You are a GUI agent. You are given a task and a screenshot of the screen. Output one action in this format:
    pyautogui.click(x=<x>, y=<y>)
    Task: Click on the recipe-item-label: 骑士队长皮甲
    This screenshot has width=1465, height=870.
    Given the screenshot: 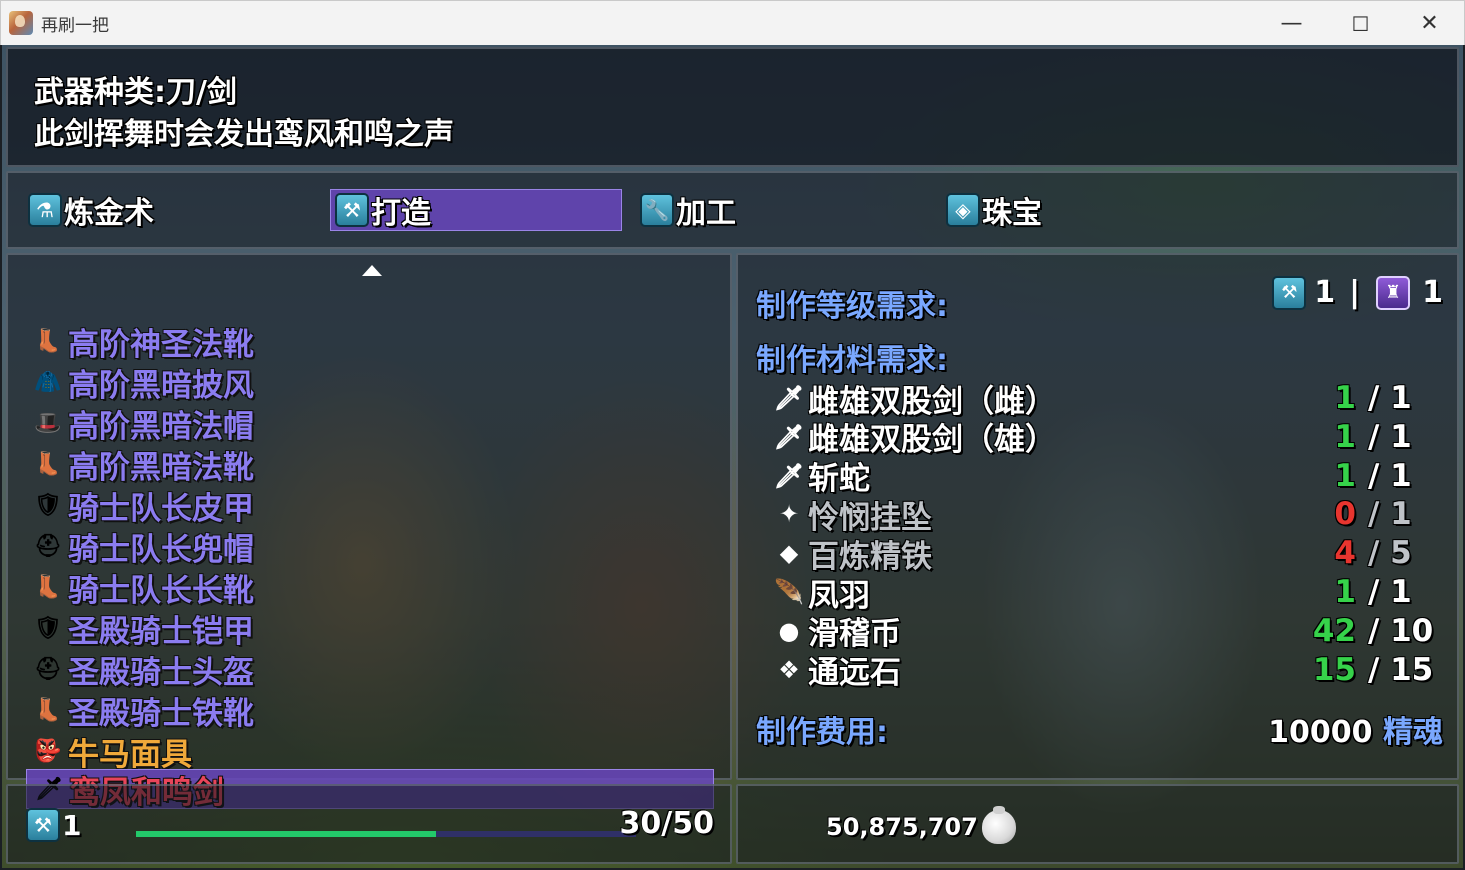 What is the action you would take?
    pyautogui.click(x=161, y=508)
    